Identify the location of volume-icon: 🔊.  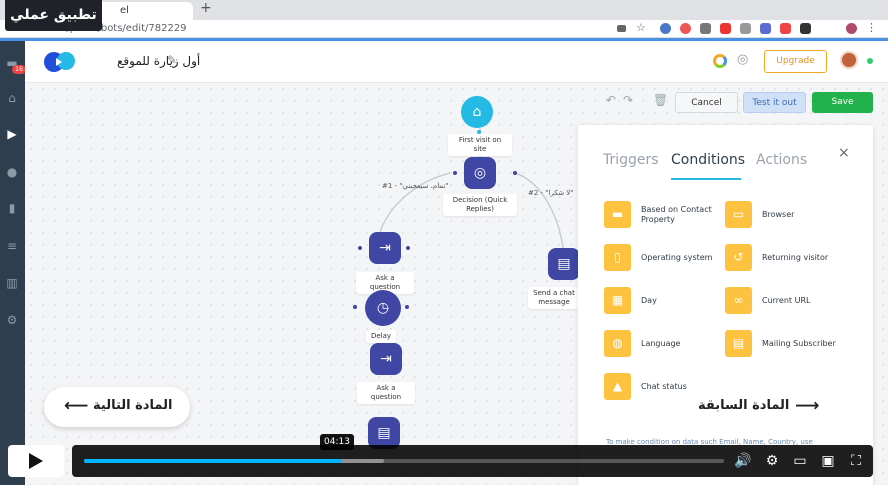
(743, 461).